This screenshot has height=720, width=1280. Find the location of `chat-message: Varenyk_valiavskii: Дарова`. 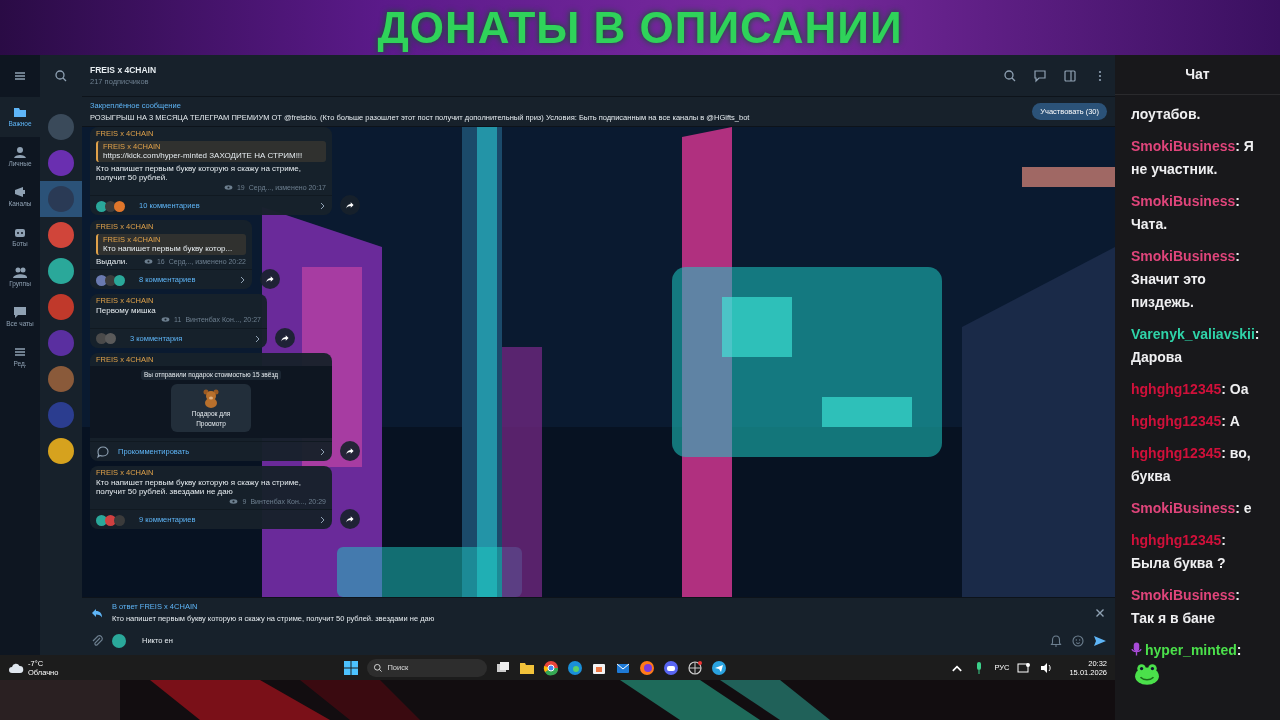

chat-message: Varenyk_valiavskii: Дарова is located at coordinates (1195, 345).